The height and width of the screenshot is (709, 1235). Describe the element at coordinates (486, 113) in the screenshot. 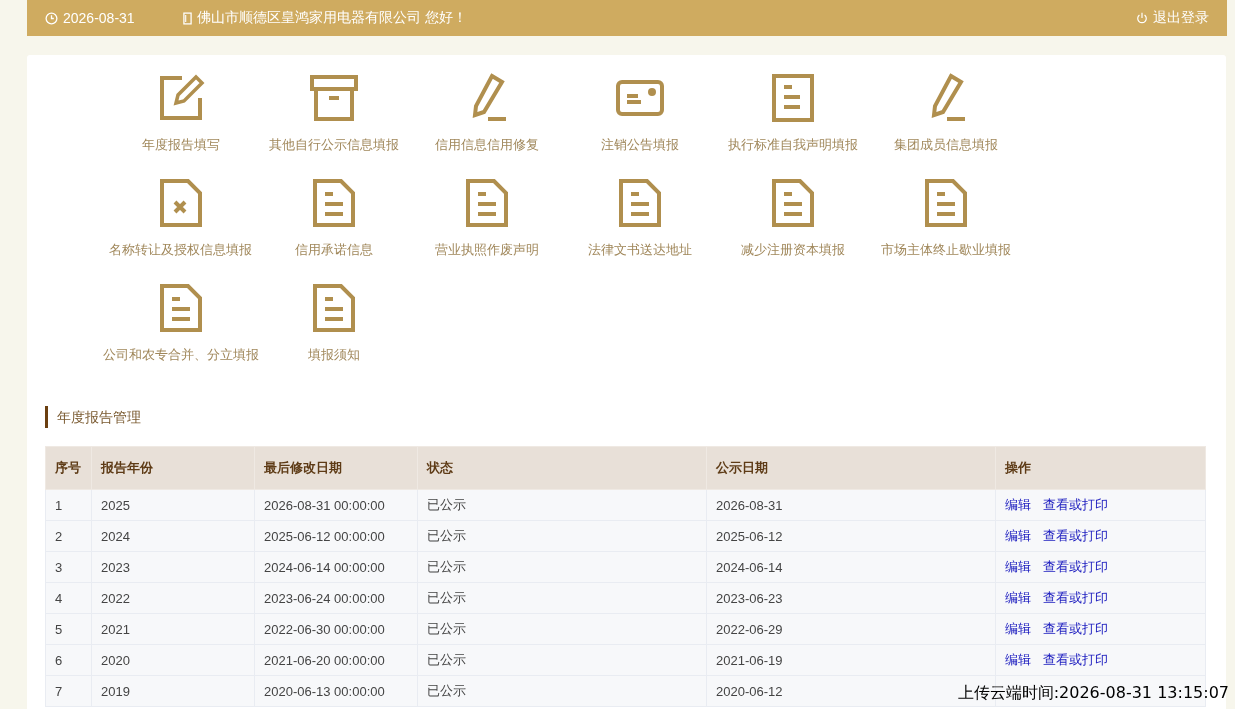

I see `menu-tile: 信用信息信用修复` at that location.